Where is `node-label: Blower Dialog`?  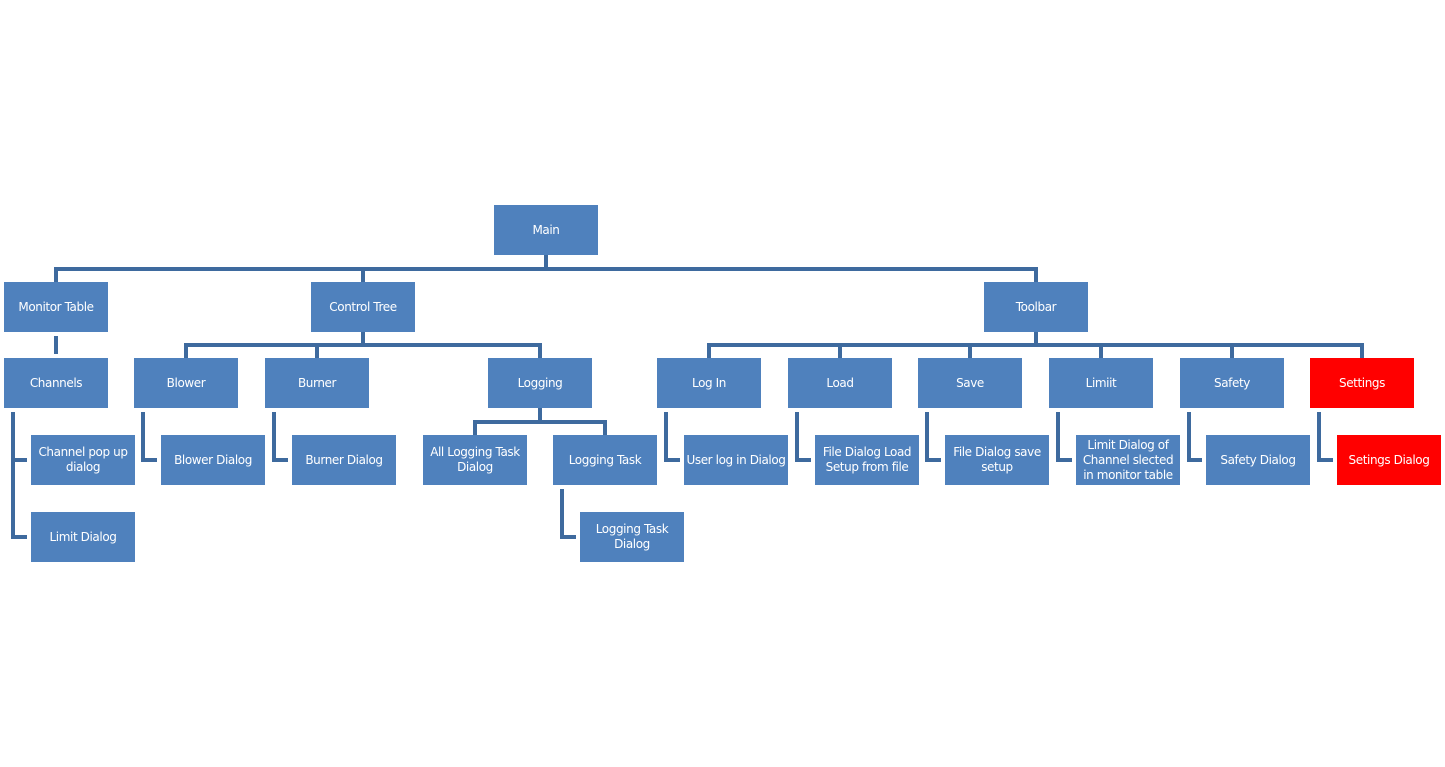
node-label: Blower Dialog is located at coordinates (213, 459).